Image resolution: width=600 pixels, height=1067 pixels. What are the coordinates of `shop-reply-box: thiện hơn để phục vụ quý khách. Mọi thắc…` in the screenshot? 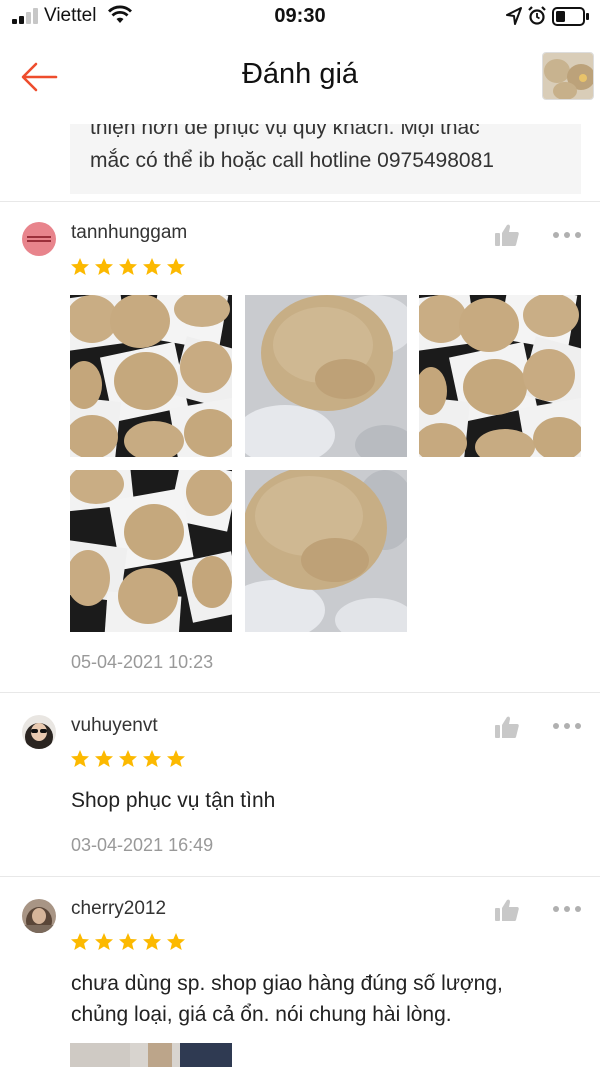 It's located at (325, 159).